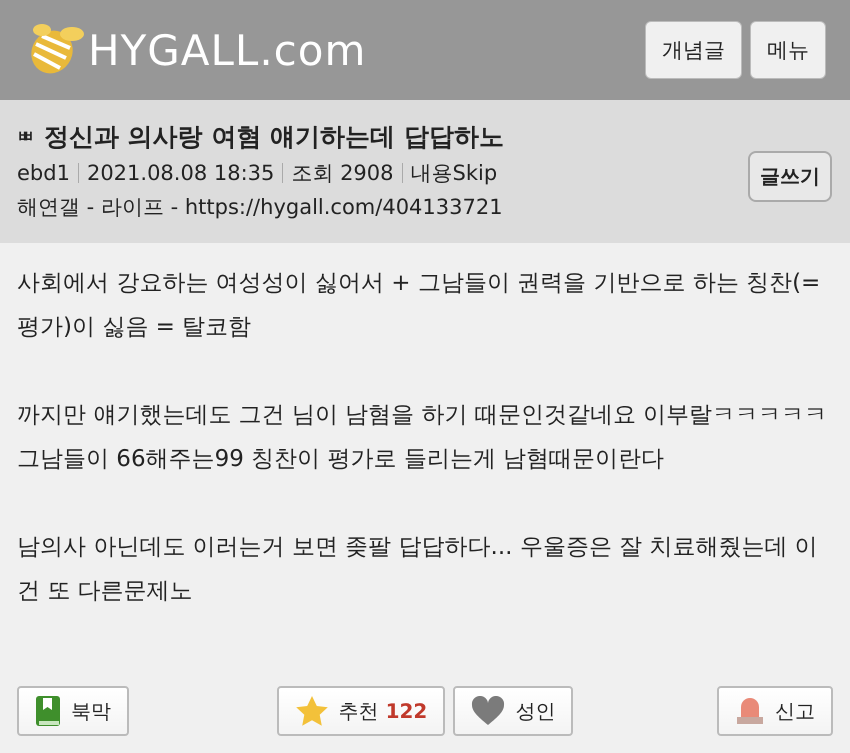 This screenshot has width=850, height=753. I want to click on post-paragraph: 남의사 아닌데도 이러는거 보면 좆팔 답답하다... 우울증은 잘 치료해줬는데 이건 또 다른문제노, so click(418, 569).